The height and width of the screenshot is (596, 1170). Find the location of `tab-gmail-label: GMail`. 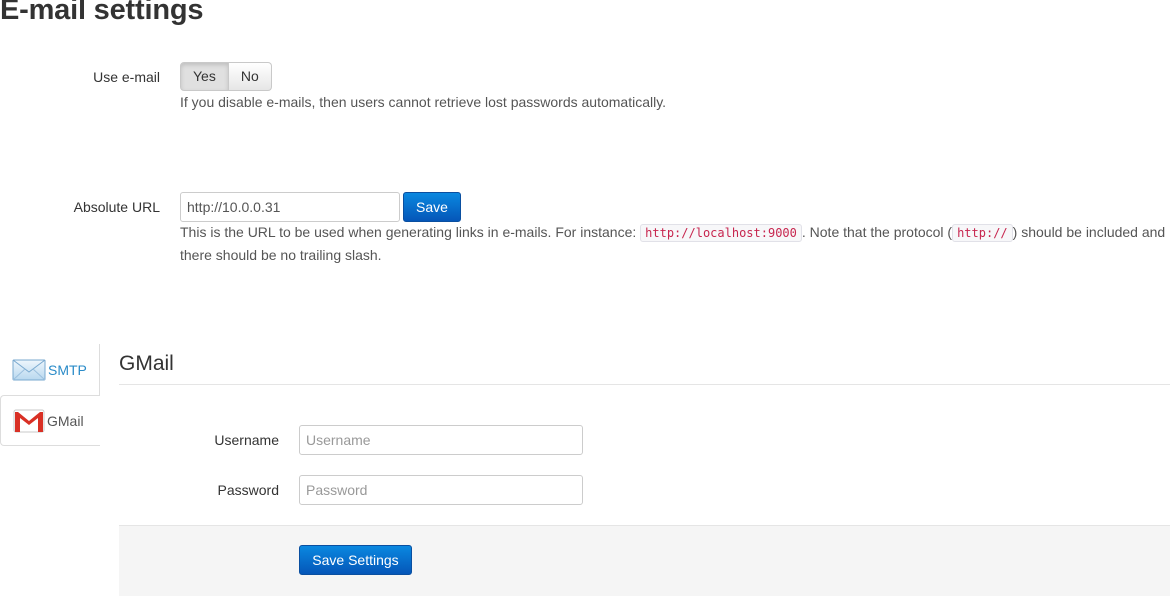

tab-gmail-label: GMail is located at coordinates (65, 420).